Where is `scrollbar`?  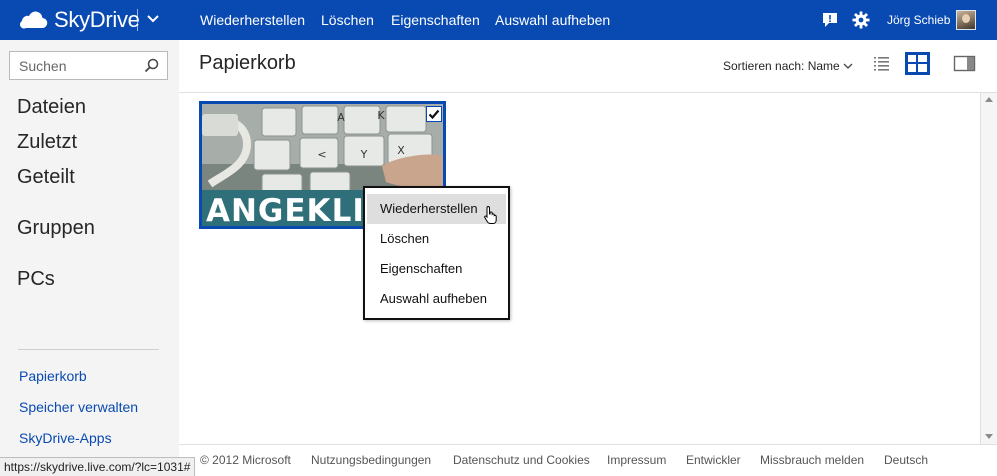
scrollbar is located at coordinates (988, 268).